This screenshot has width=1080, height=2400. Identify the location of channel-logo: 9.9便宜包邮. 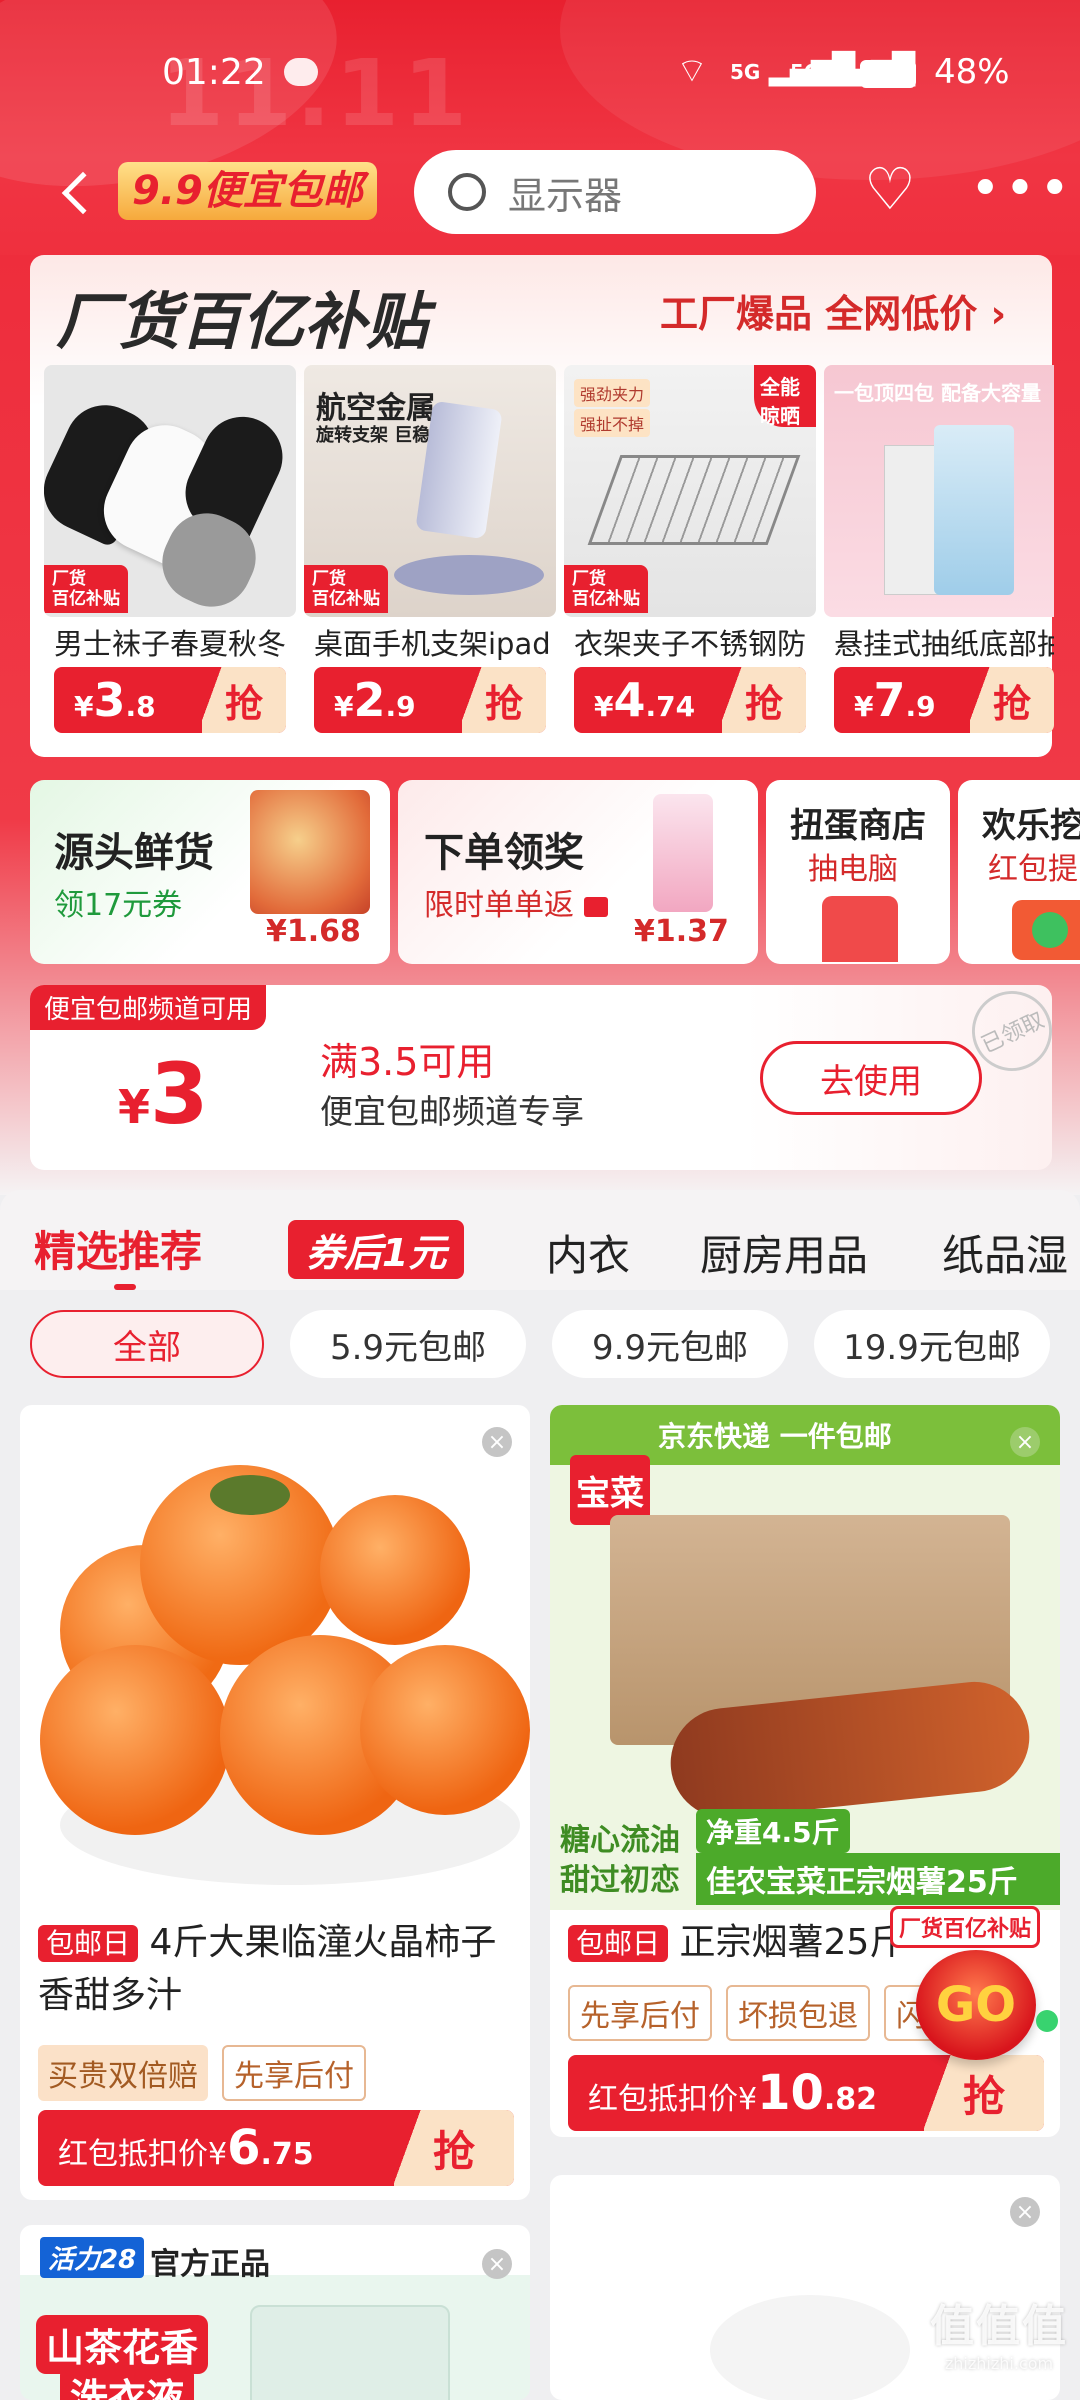
(247, 191).